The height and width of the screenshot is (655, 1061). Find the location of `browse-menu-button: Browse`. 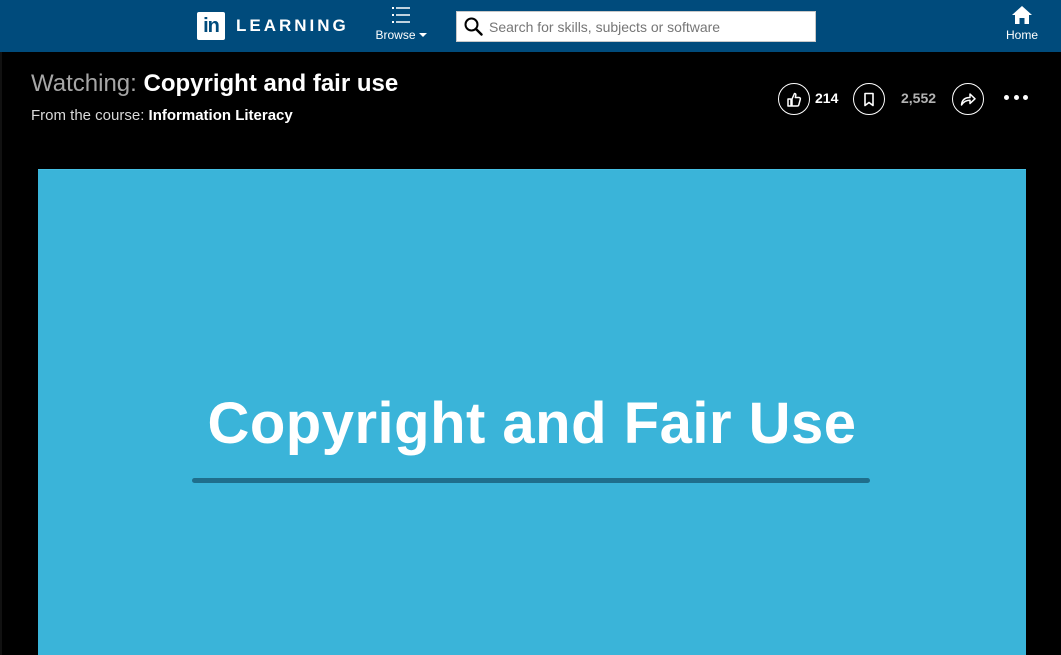

browse-menu-button: Browse is located at coordinates (401, 27).